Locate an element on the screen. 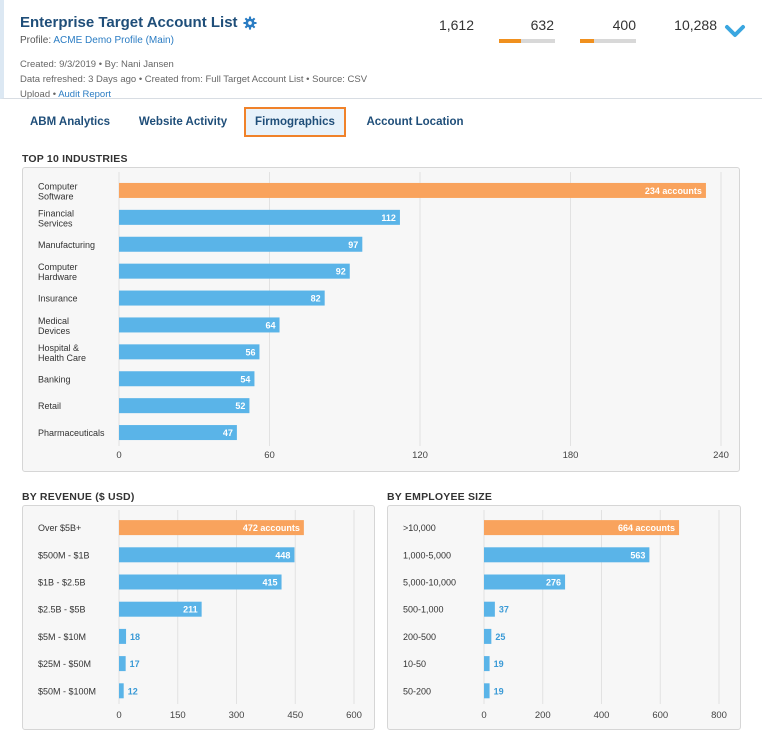 The image size is (762, 736). value-label: 18 is located at coordinates (135, 637).